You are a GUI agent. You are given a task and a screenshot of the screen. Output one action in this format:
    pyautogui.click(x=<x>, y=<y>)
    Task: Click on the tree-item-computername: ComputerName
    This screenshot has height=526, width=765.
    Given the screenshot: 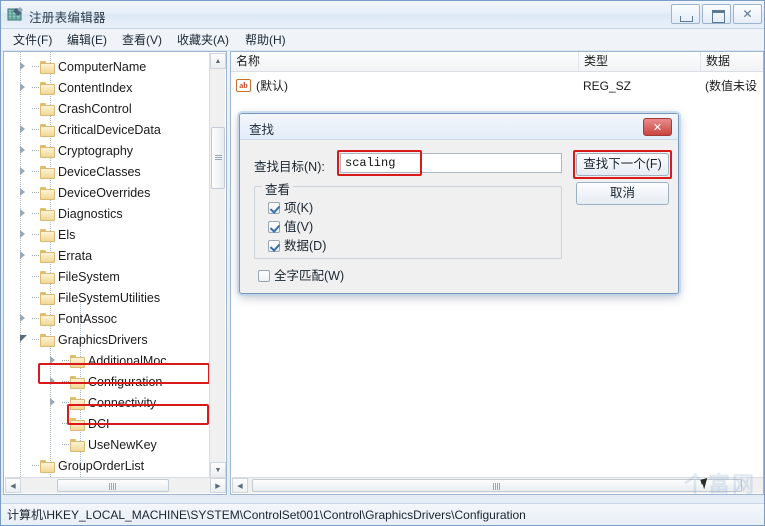 What is the action you would take?
    pyautogui.click(x=83, y=67)
    